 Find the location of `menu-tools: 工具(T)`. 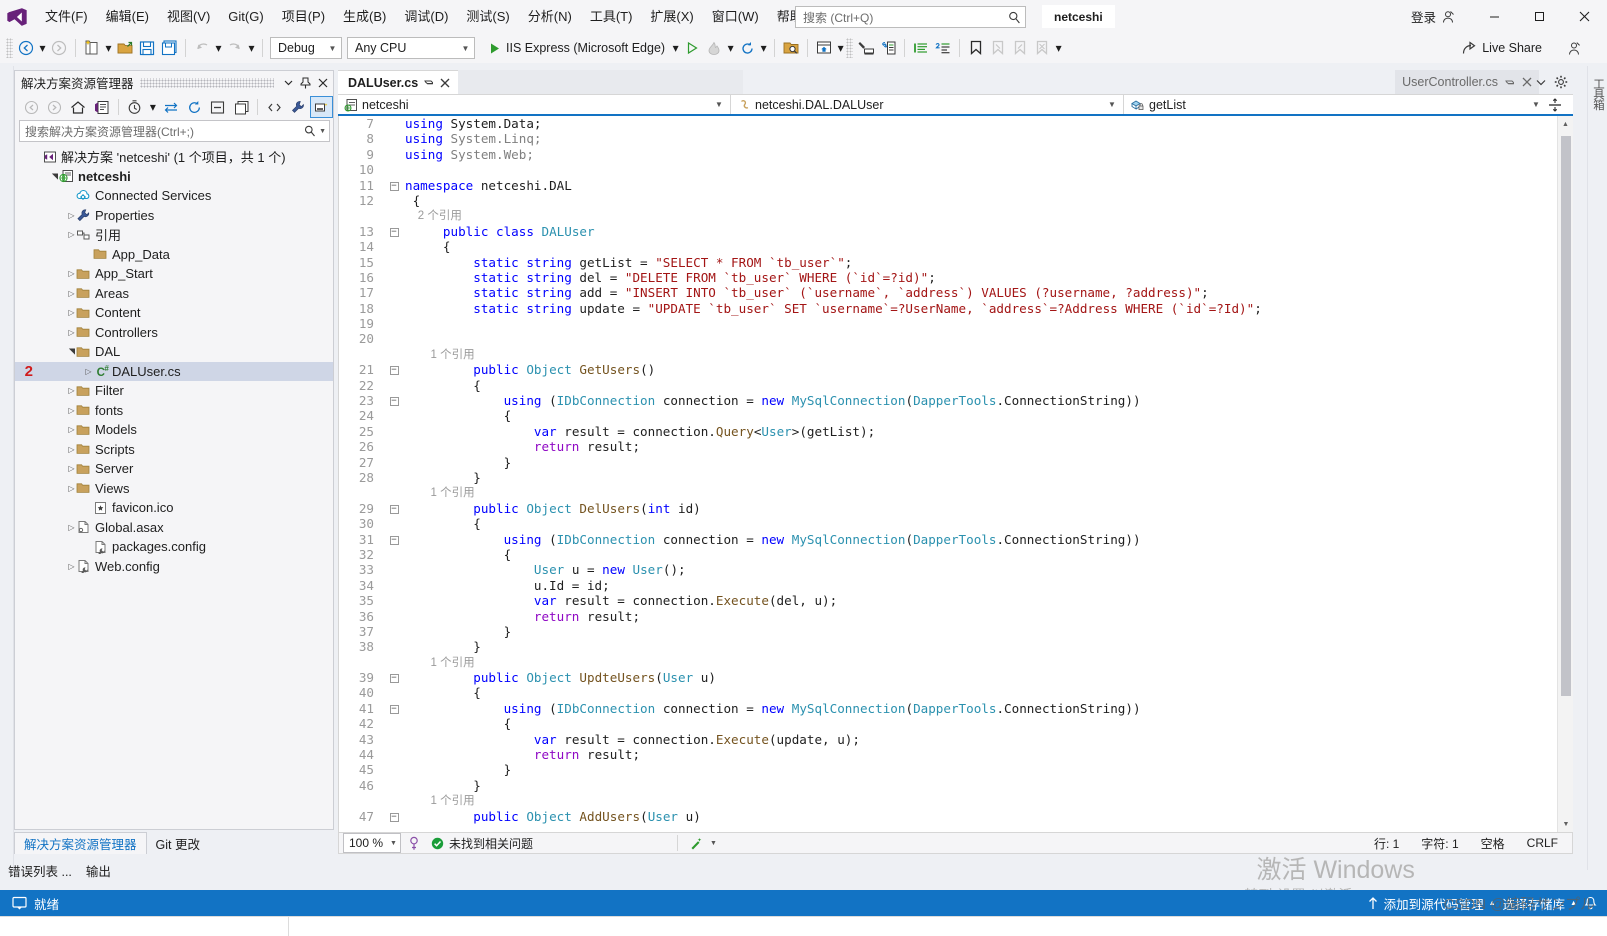

menu-tools: 工具(T) is located at coordinates (611, 16).